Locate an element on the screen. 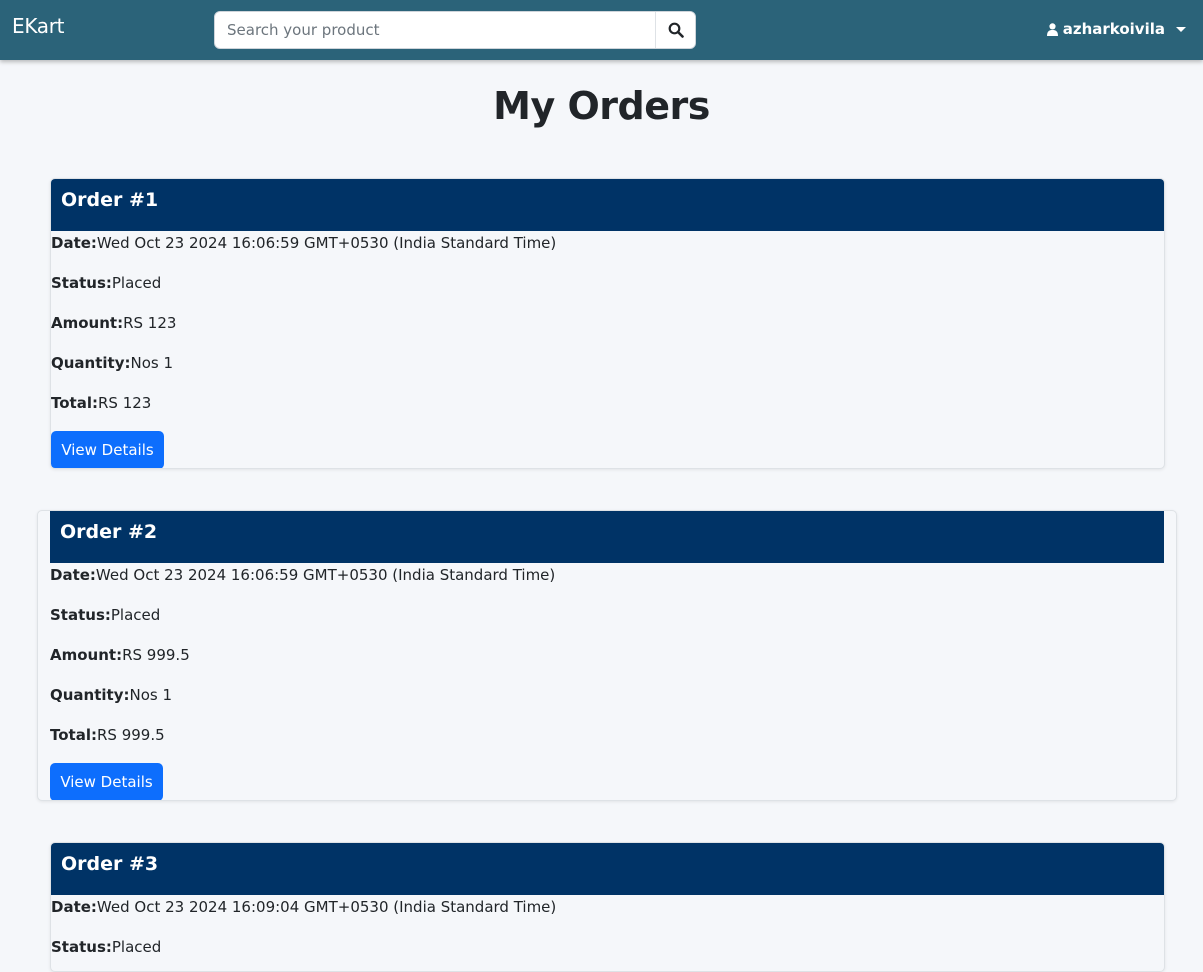 Image resolution: width=1203 pixels, height=972 pixels. total-value: RS 999.5 is located at coordinates (130, 735).